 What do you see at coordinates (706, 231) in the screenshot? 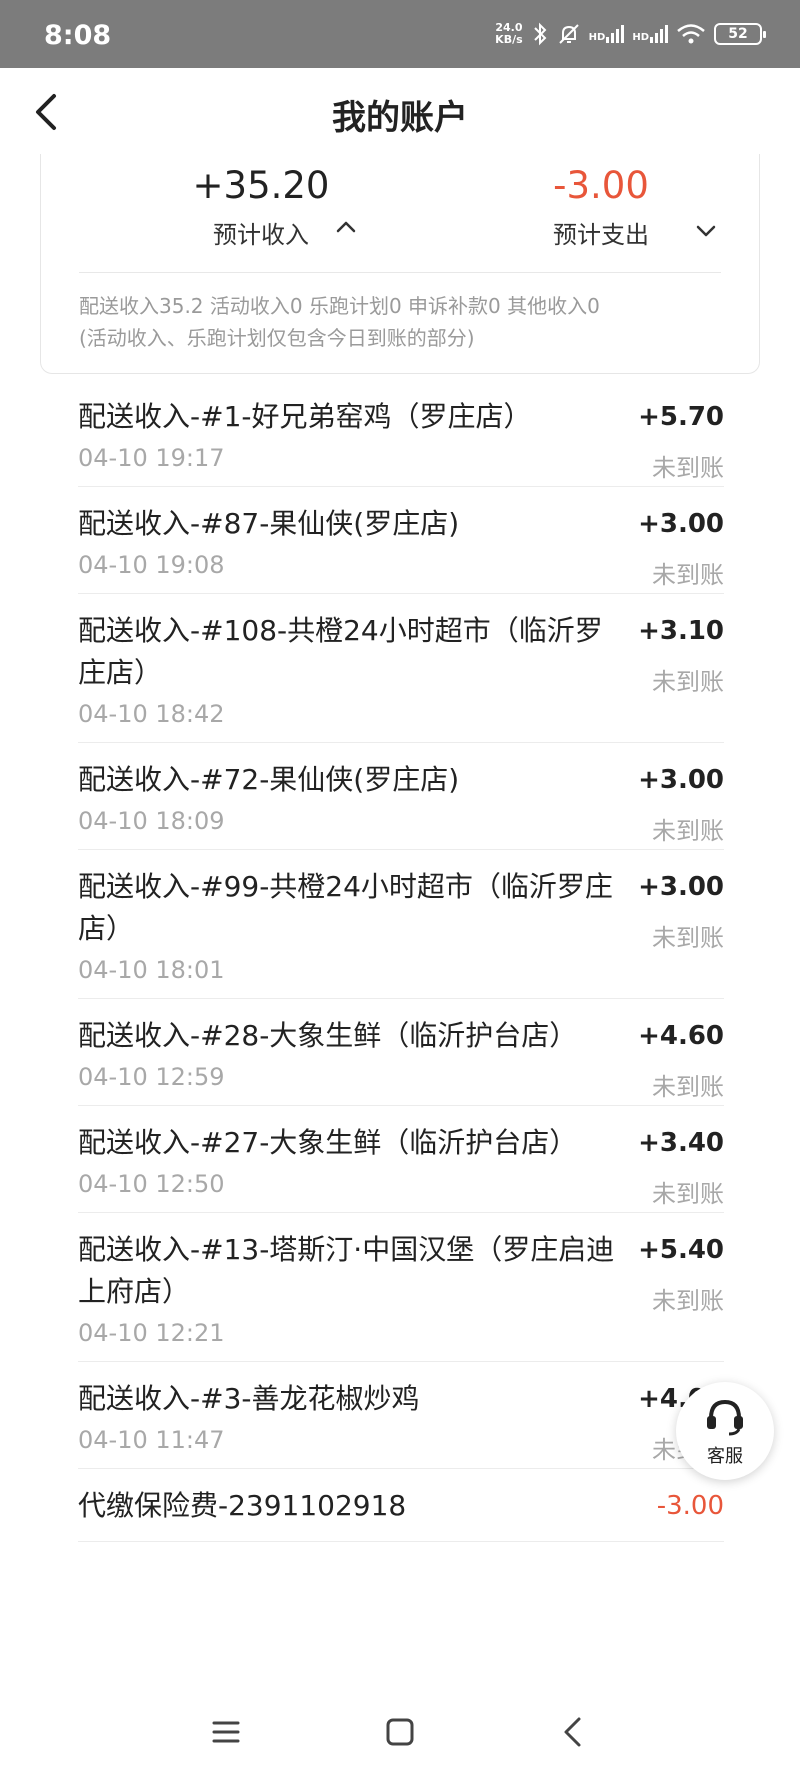
I see `chevron-down-icon` at bounding box center [706, 231].